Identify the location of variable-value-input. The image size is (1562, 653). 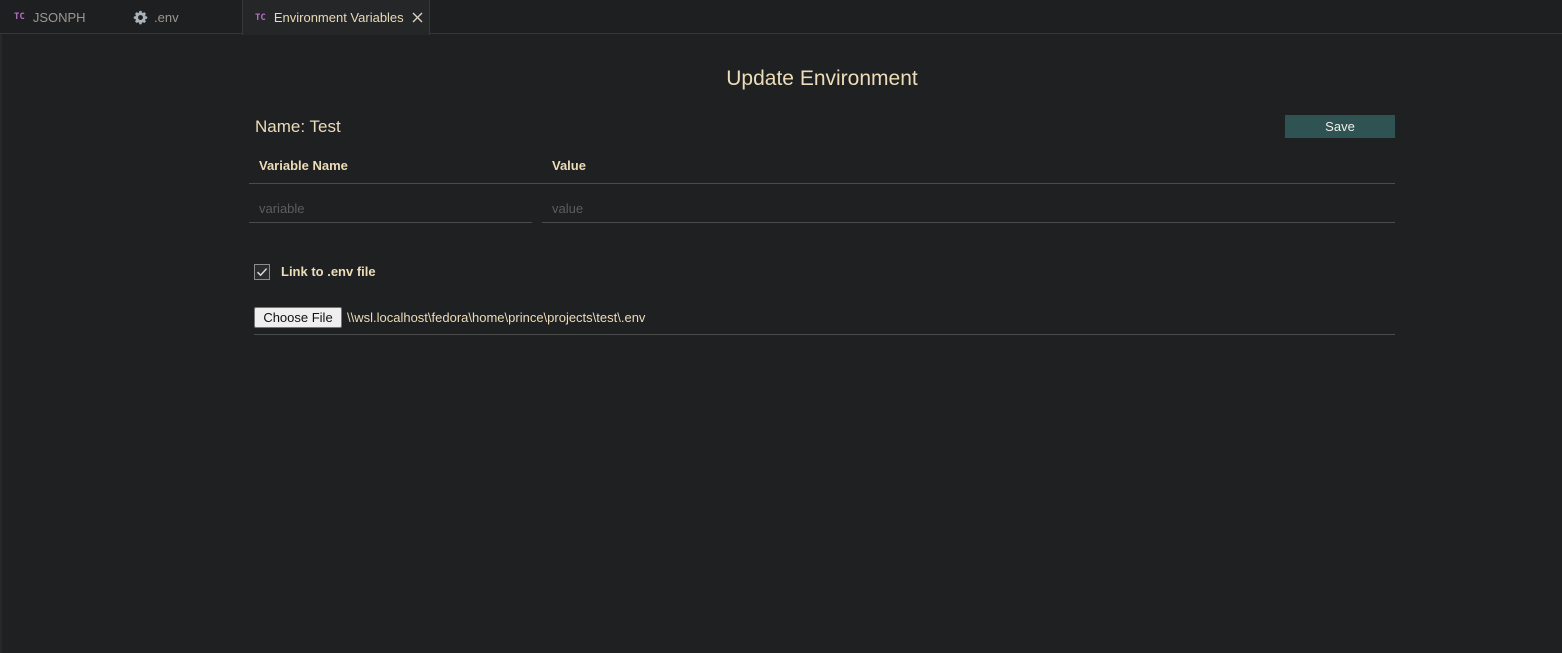
(968, 209).